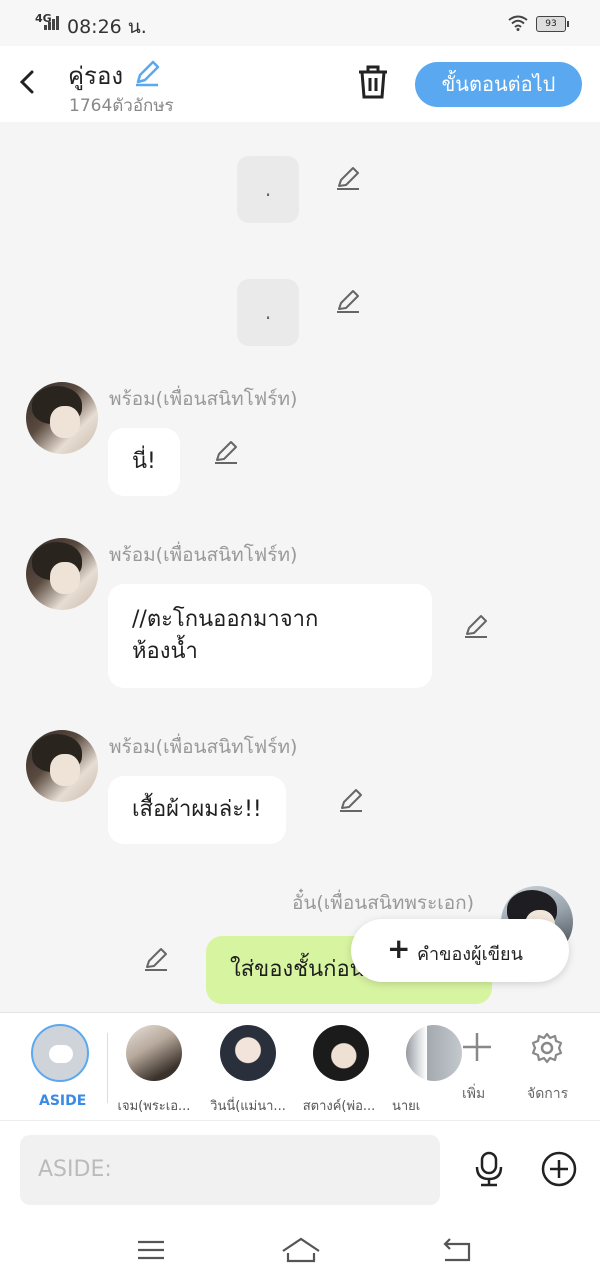 The width and height of the screenshot is (600, 1287). I want to click on author-note-button: + คำของผู้เขียน, so click(460, 950).